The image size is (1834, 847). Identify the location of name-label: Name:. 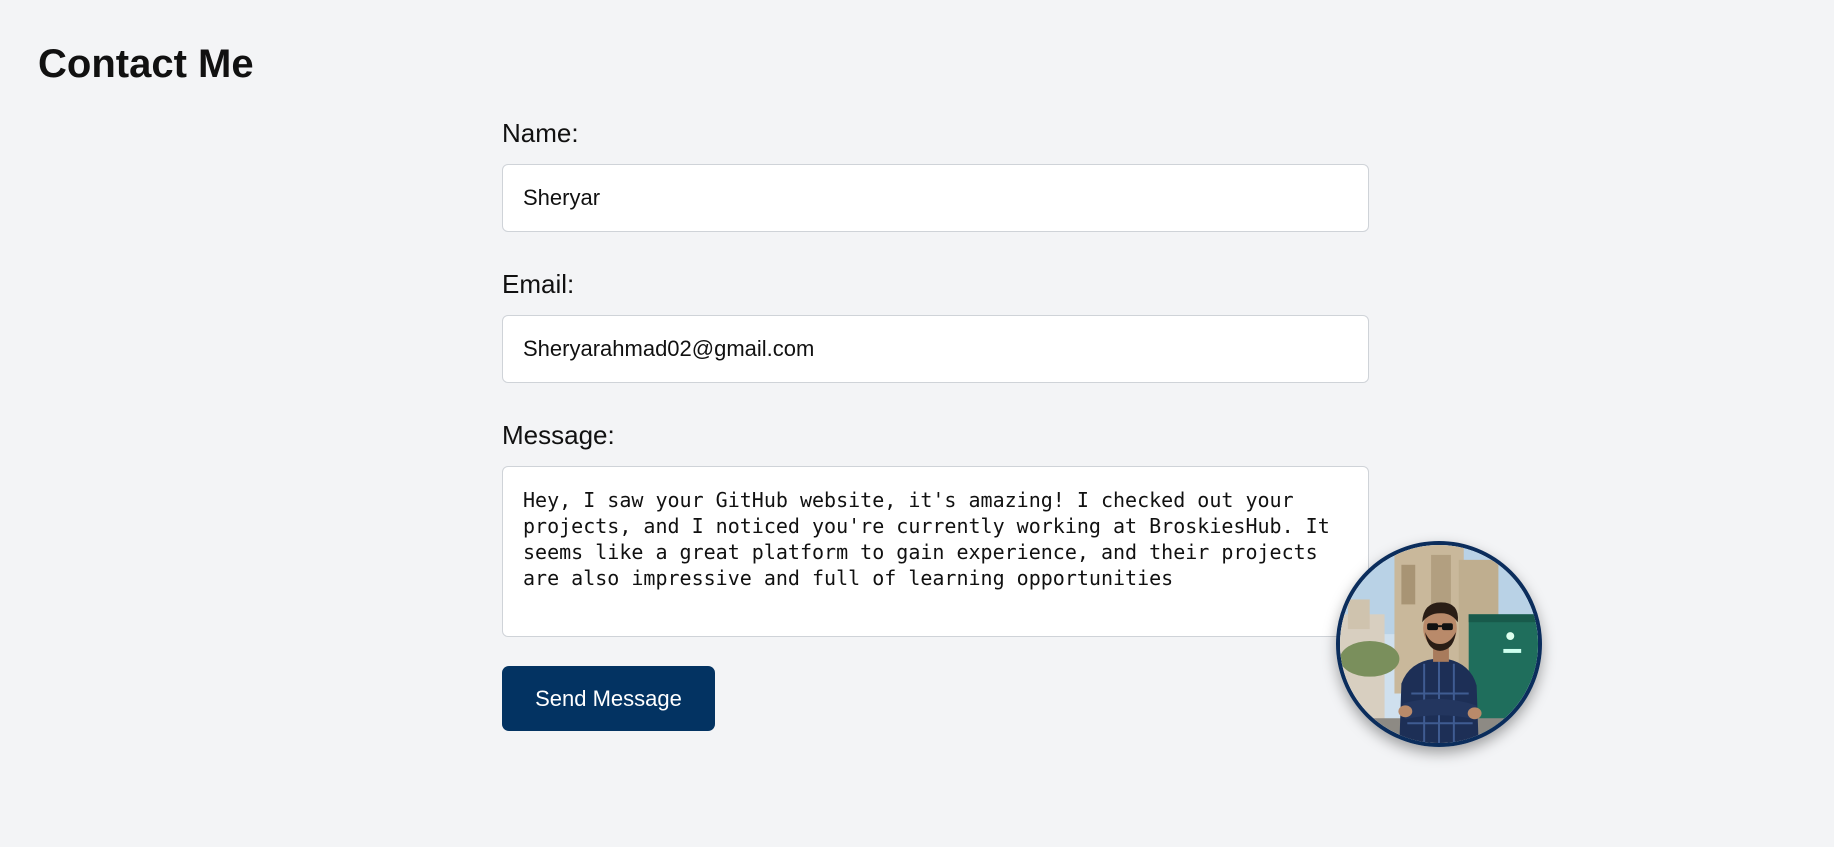
(540, 133).